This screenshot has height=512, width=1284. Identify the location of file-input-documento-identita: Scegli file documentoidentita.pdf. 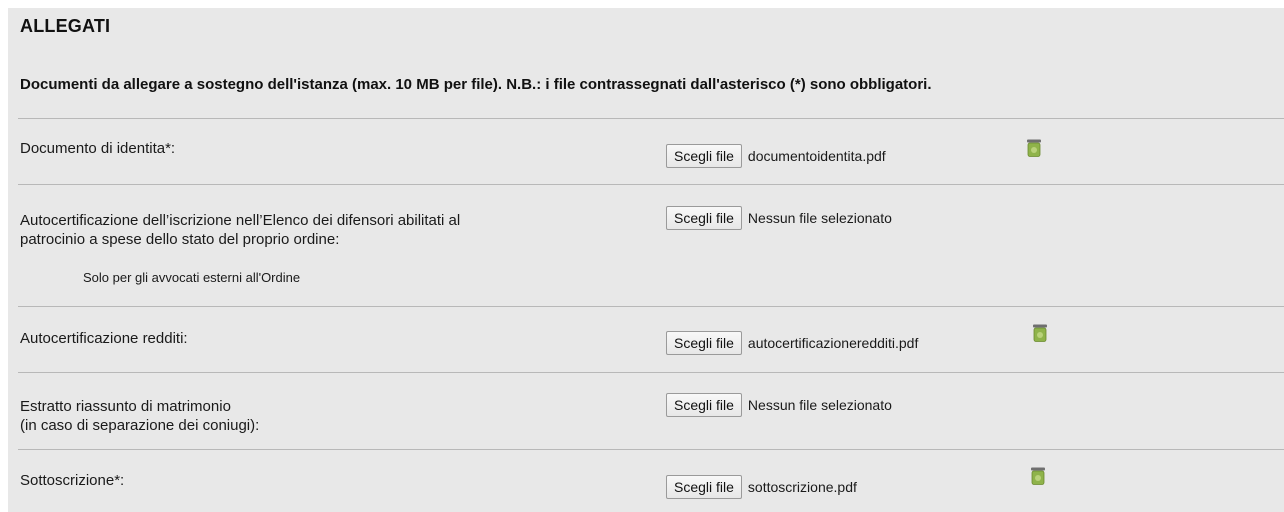
(776, 156).